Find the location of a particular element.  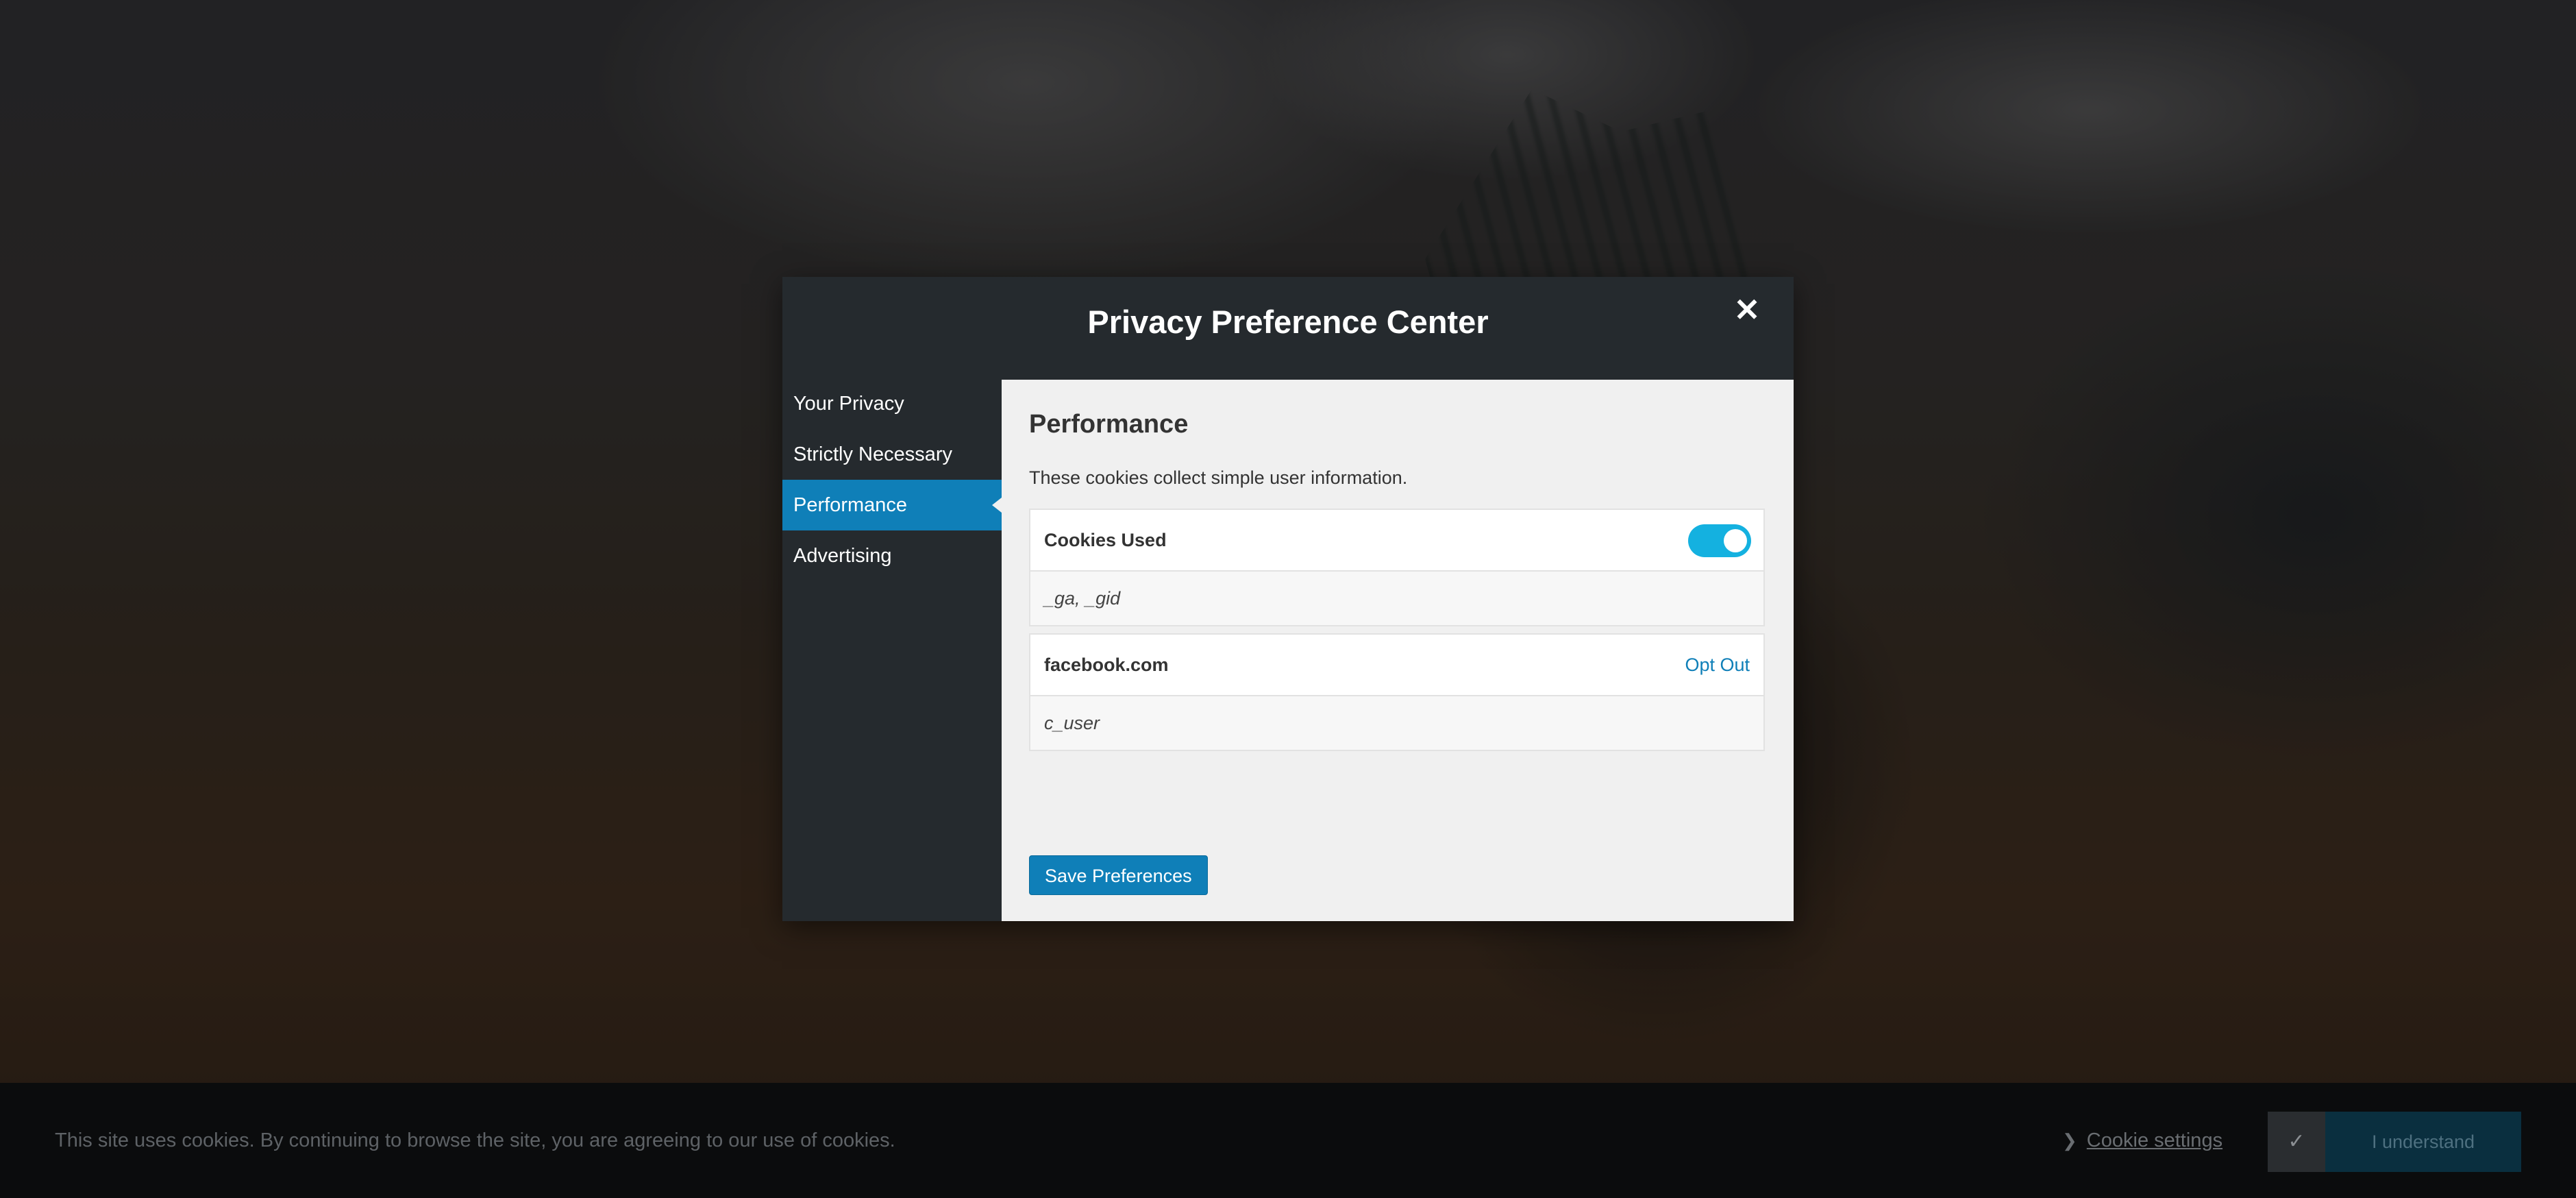

sidebar-item-your-privacy: Your Privacy is located at coordinates (892, 403).